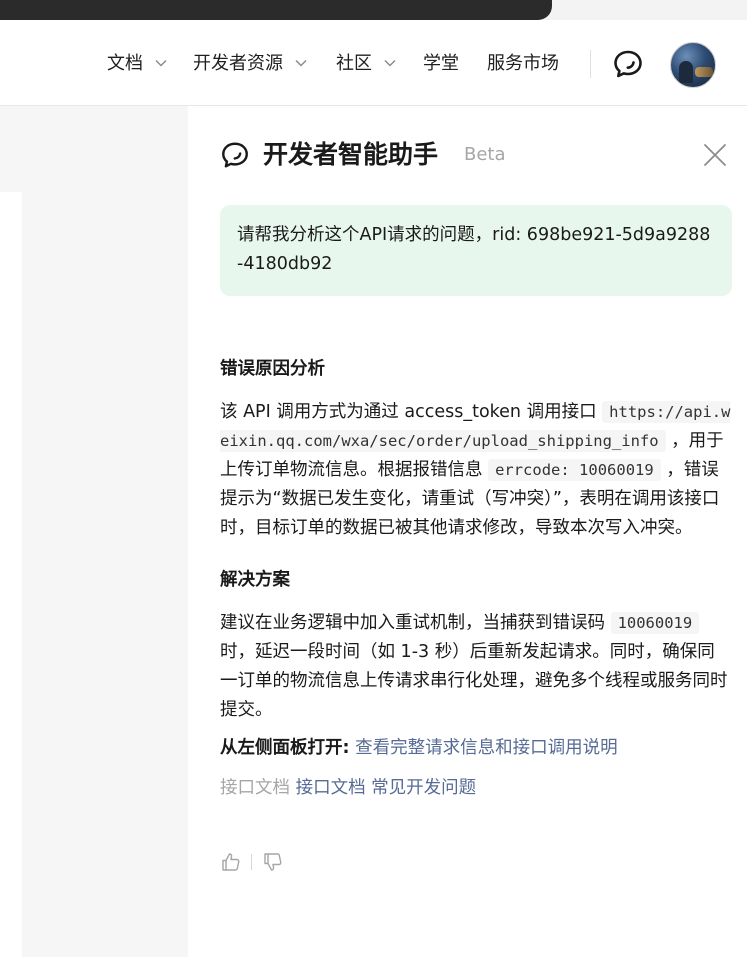 Image resolution: width=747 pixels, height=957 pixels. I want to click on nav-label-docs: 文档, so click(125, 63).